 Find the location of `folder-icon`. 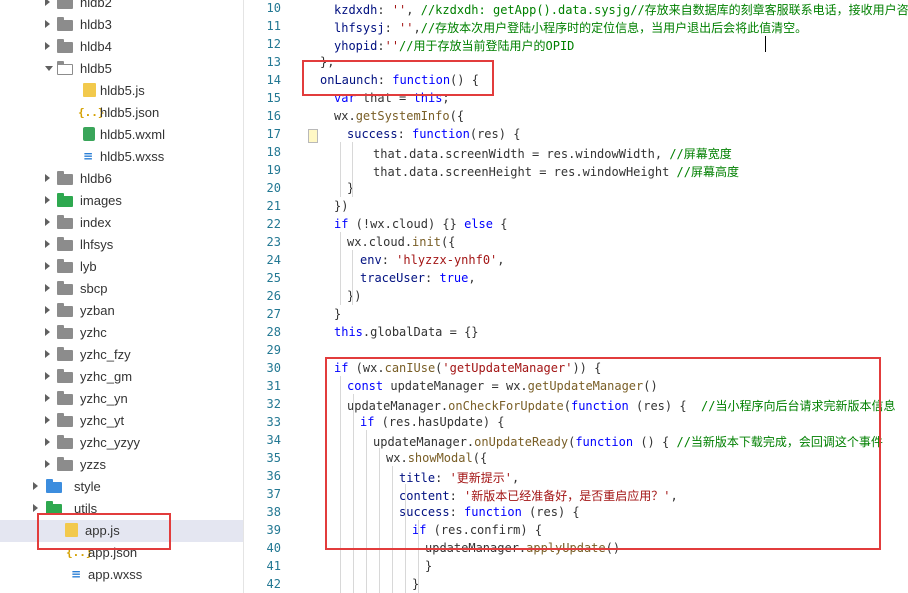

folder-icon is located at coordinates (65, 354).